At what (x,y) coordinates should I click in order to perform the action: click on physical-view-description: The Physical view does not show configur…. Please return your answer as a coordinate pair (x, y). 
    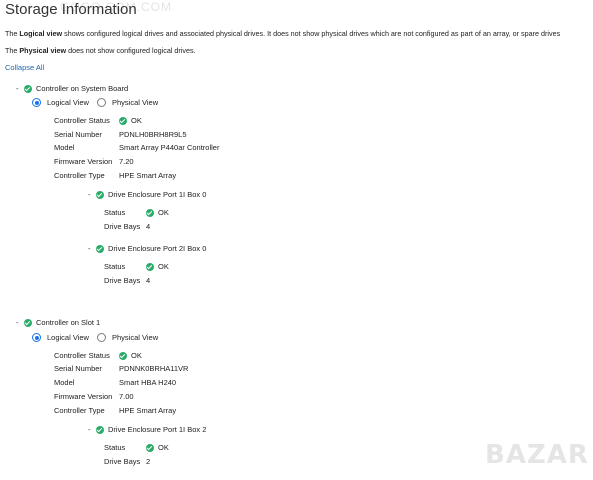
    Looking at the image, I should click on (100, 50).